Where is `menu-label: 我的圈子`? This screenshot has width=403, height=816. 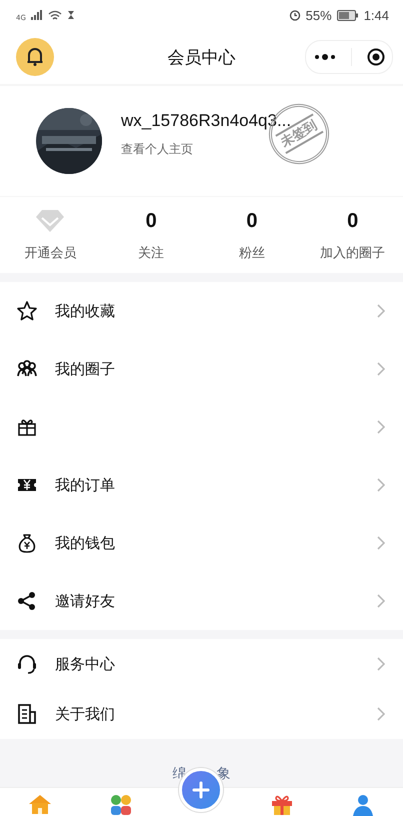
menu-label: 我的圈子 is located at coordinates (85, 369).